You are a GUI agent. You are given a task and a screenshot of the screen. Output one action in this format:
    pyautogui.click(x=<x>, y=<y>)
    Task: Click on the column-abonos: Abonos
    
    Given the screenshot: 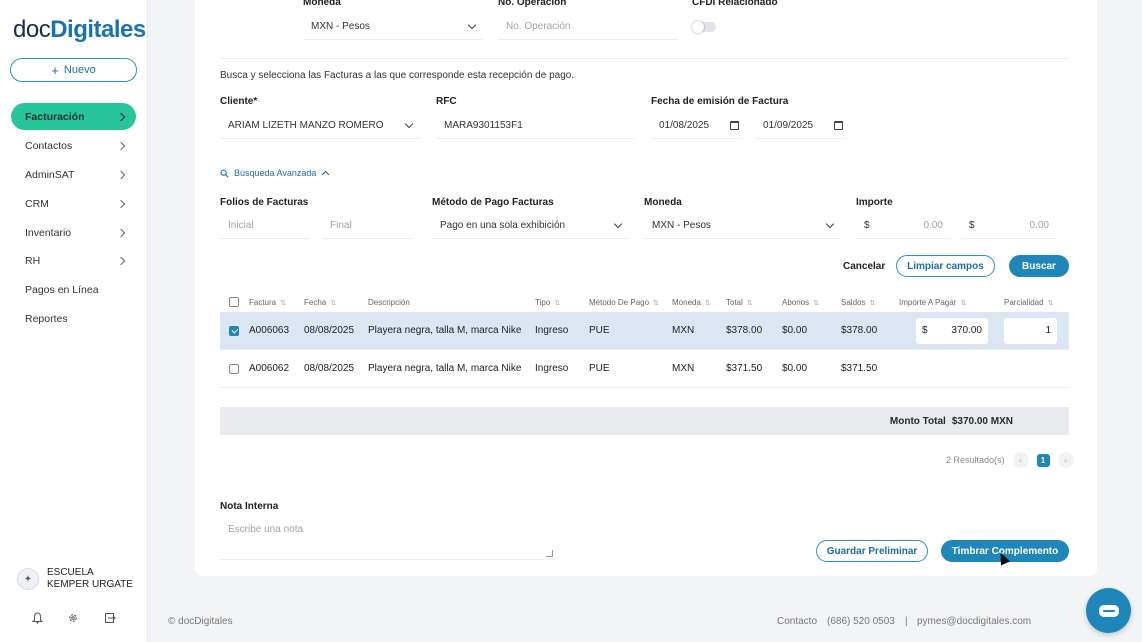 What is the action you would take?
    pyautogui.click(x=811, y=302)
    